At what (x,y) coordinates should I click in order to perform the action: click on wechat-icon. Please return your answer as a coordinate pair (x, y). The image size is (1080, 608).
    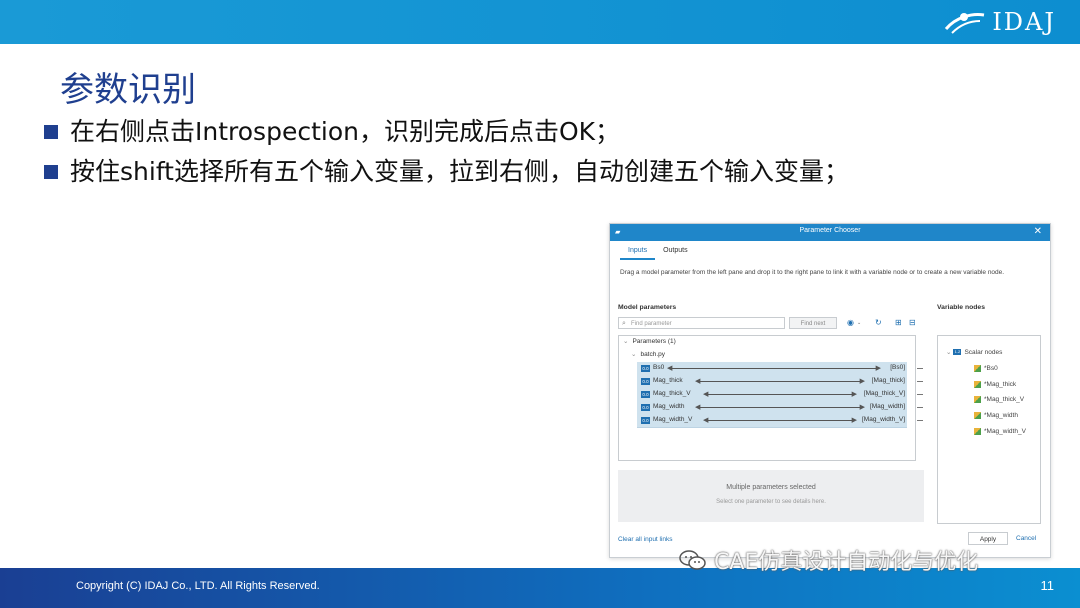
    Looking at the image, I should click on (692, 560).